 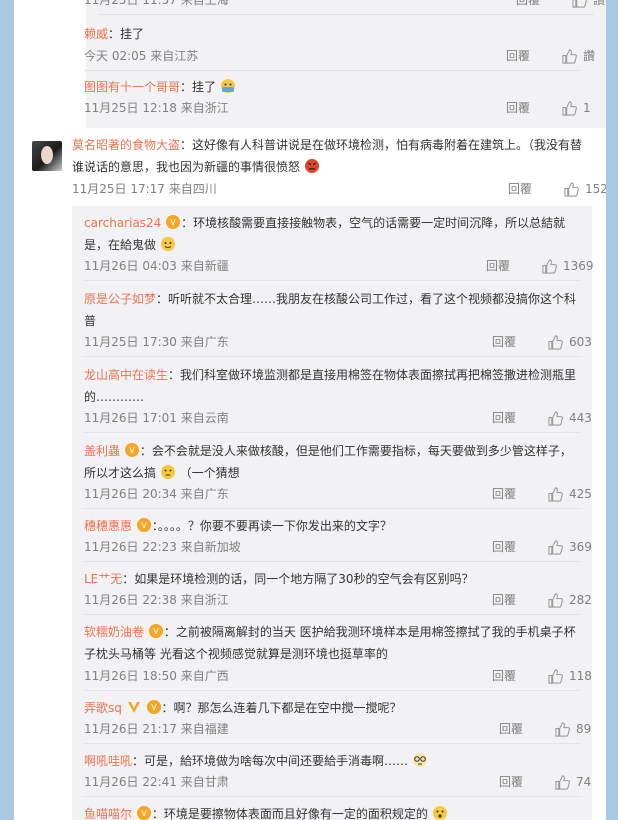 What do you see at coordinates (570, 600) in the screenshot?
I see `like-button: 282` at bounding box center [570, 600].